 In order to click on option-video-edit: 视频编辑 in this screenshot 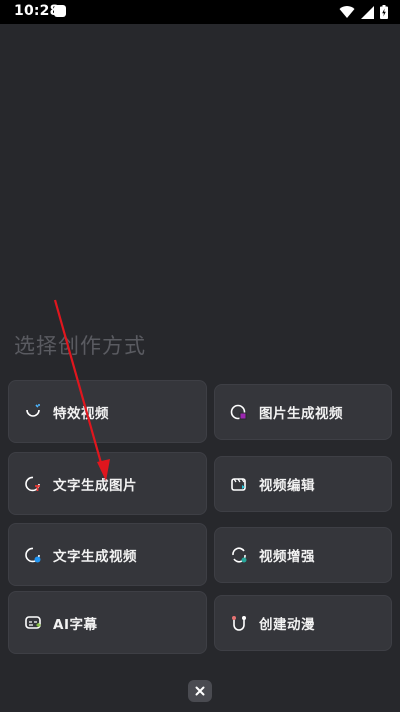, I will do `click(303, 484)`.